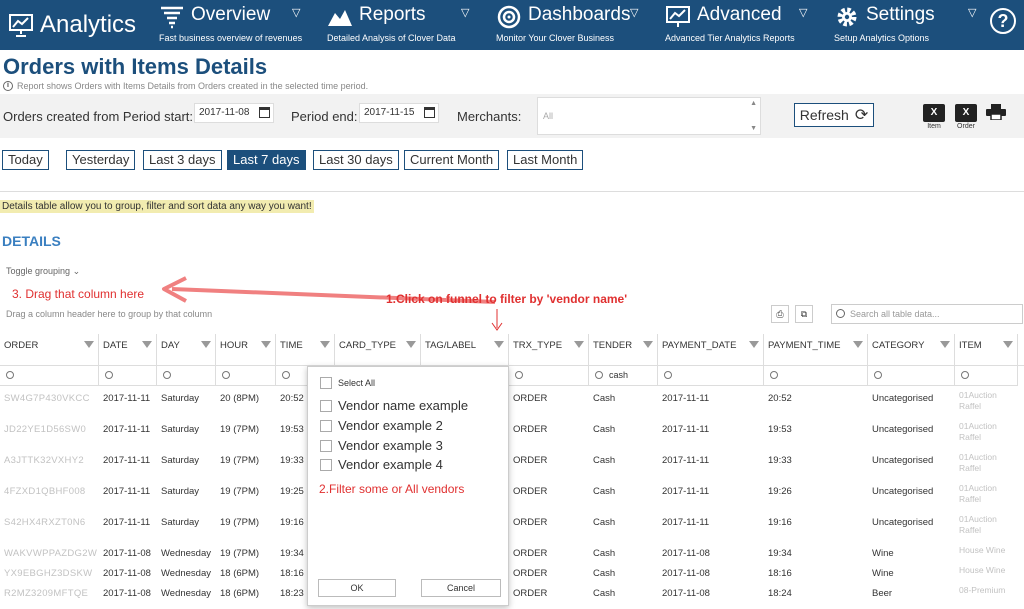 This screenshot has width=1024, height=609. I want to click on table-cell-date: 2017-11-08, so click(127, 553).